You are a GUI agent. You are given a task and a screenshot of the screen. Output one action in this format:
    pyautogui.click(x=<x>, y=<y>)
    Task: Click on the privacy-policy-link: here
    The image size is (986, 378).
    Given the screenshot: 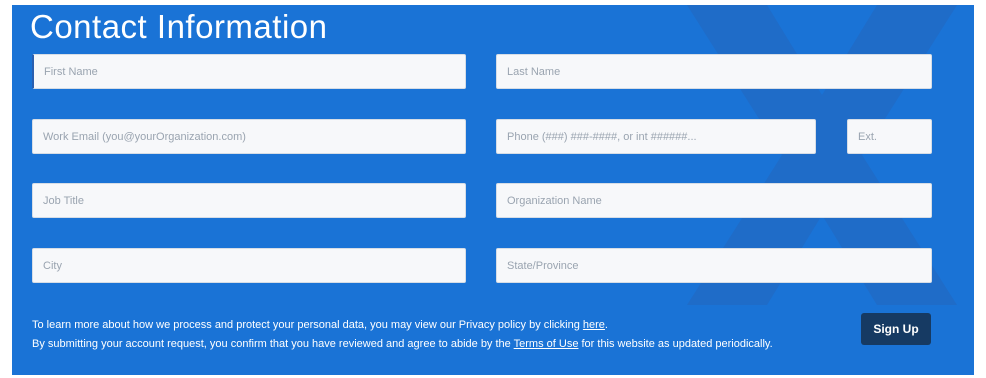 What is the action you would take?
    pyautogui.click(x=594, y=325)
    